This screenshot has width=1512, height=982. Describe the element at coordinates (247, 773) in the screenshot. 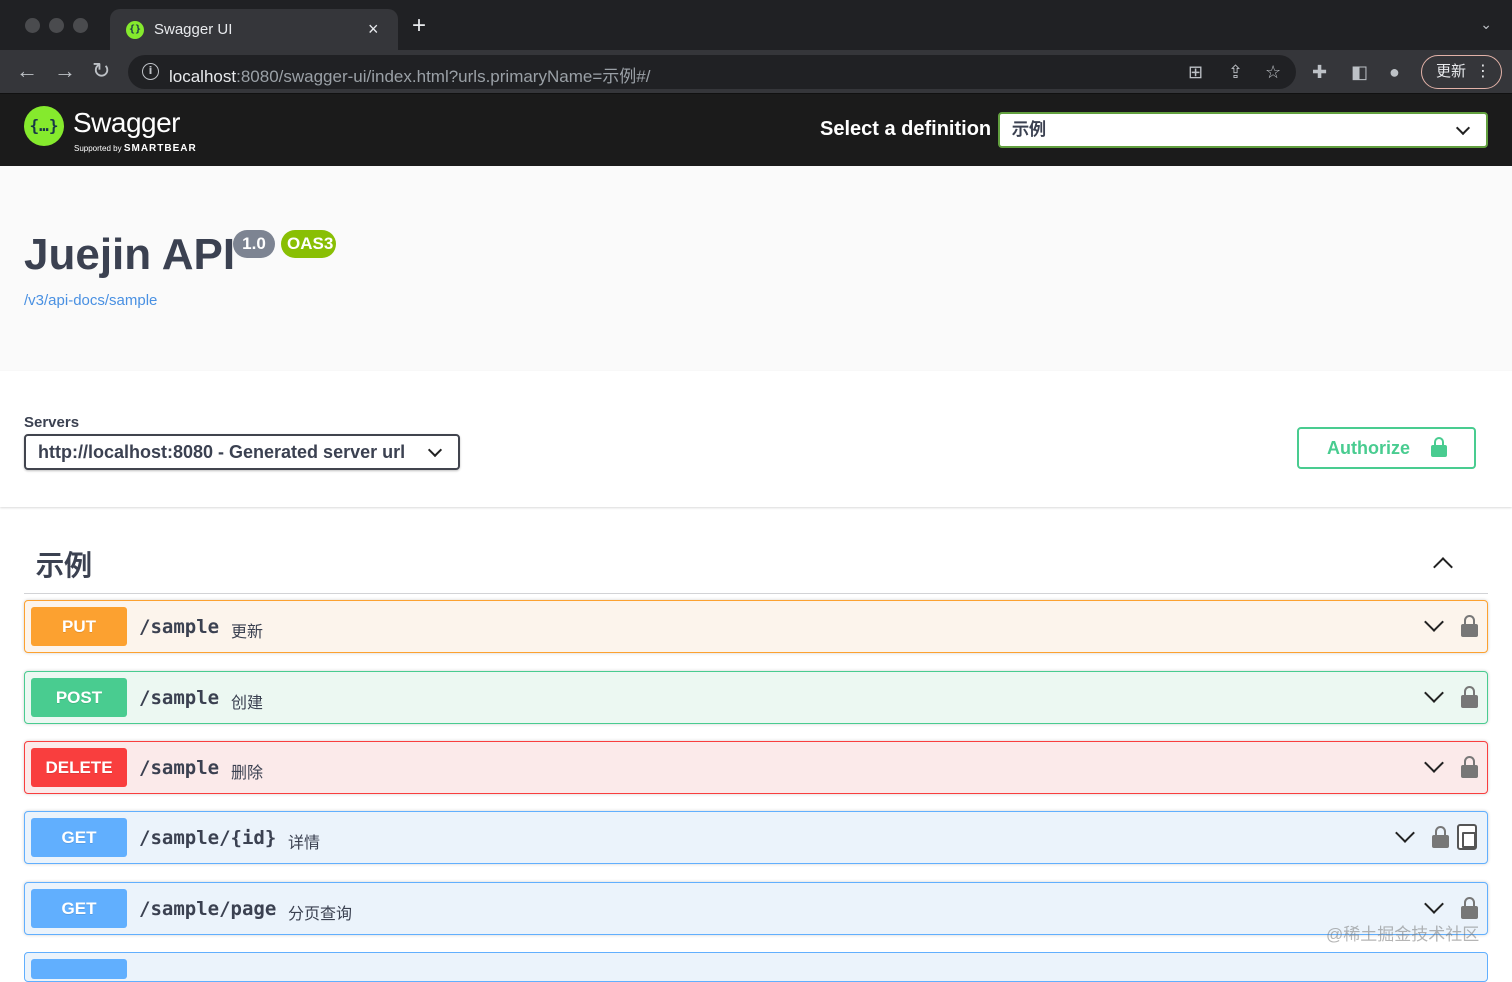

I see `operation-summary: 删除` at that location.